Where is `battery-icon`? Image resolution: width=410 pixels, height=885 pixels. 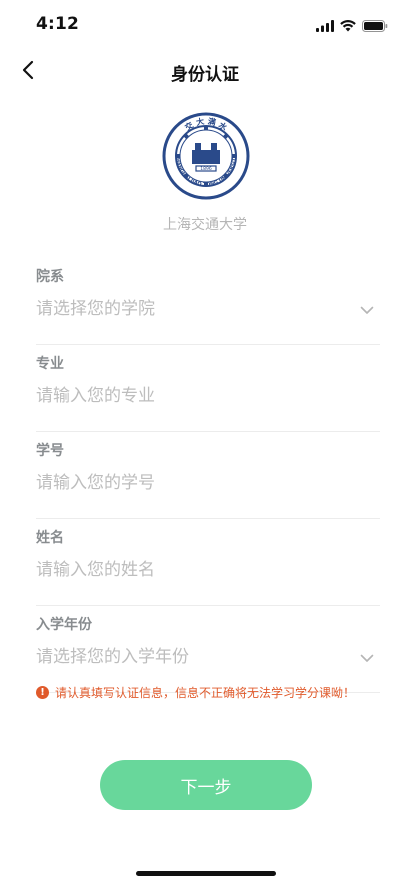
battery-icon is located at coordinates (375, 26).